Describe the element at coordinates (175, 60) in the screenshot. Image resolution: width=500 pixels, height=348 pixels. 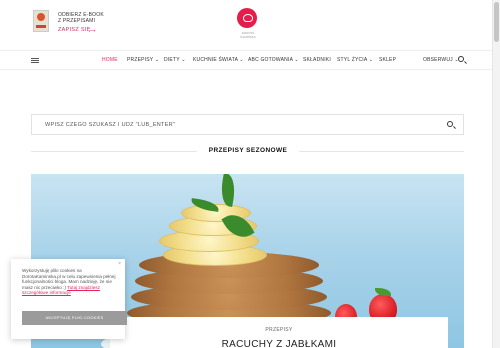
I see `nav-item-diety: DIETY ⌄` at that location.